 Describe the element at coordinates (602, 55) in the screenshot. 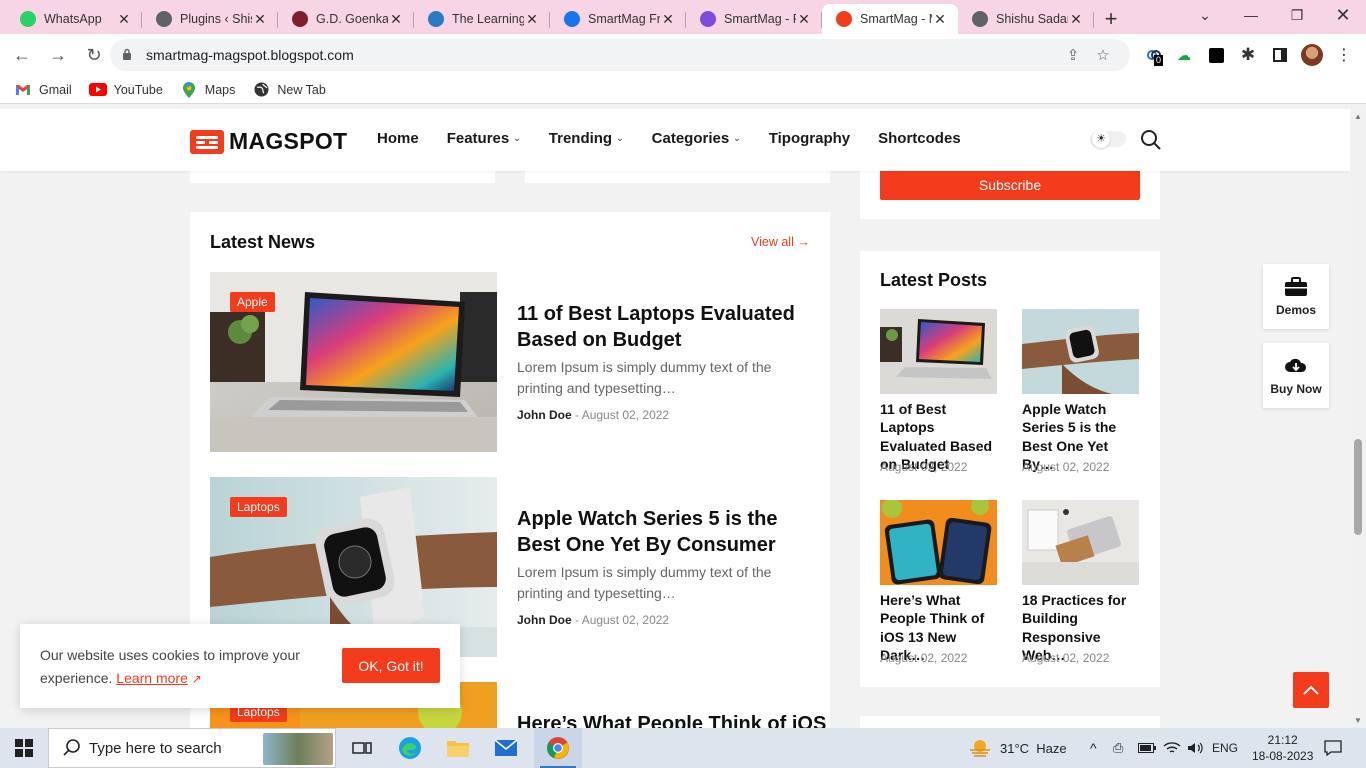

I see `url-text: smartmag-magspot.blogspot.com` at that location.